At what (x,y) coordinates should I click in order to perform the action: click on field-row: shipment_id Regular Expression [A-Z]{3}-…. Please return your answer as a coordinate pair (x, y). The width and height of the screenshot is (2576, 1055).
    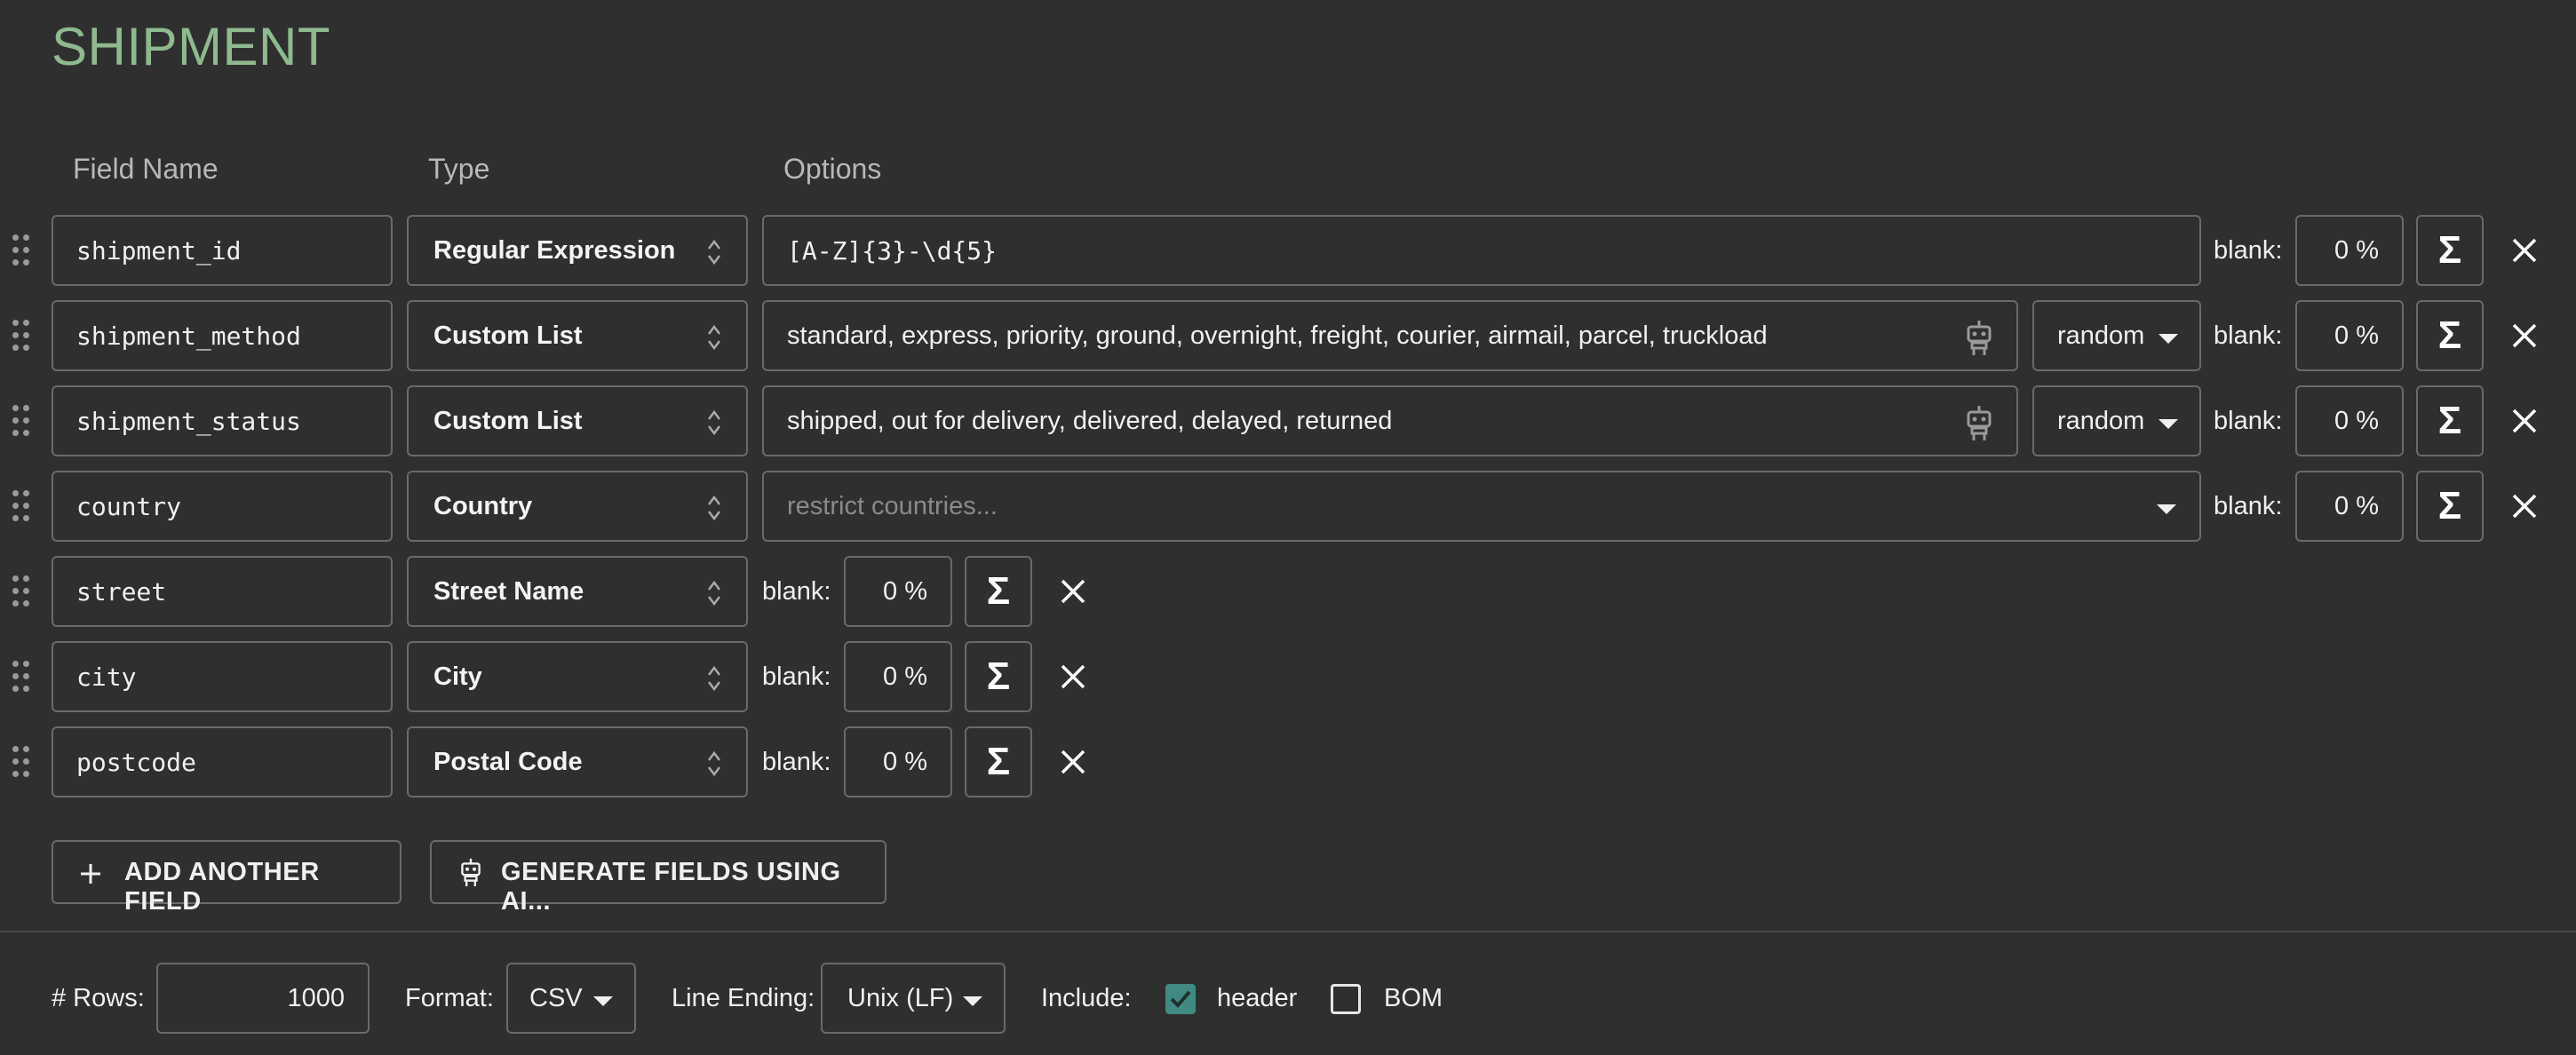
    Looking at the image, I should click on (1288, 251).